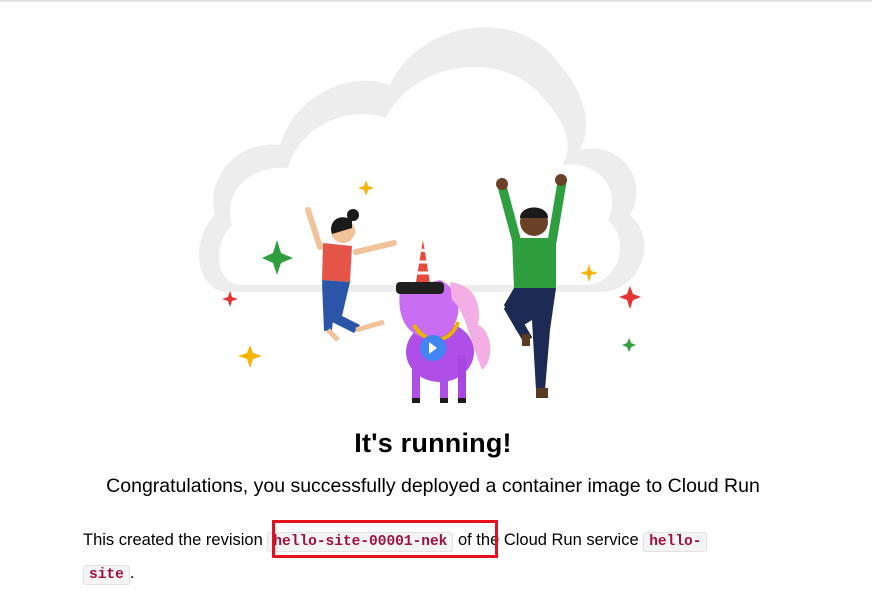 The height and width of the screenshot is (595, 872). I want to click on revision-highlight-box, so click(385, 539).